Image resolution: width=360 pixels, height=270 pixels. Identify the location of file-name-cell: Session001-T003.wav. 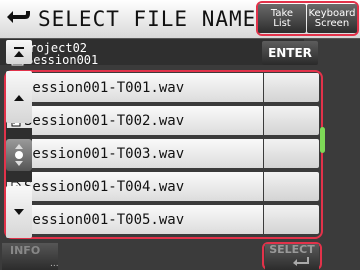
(135, 153).